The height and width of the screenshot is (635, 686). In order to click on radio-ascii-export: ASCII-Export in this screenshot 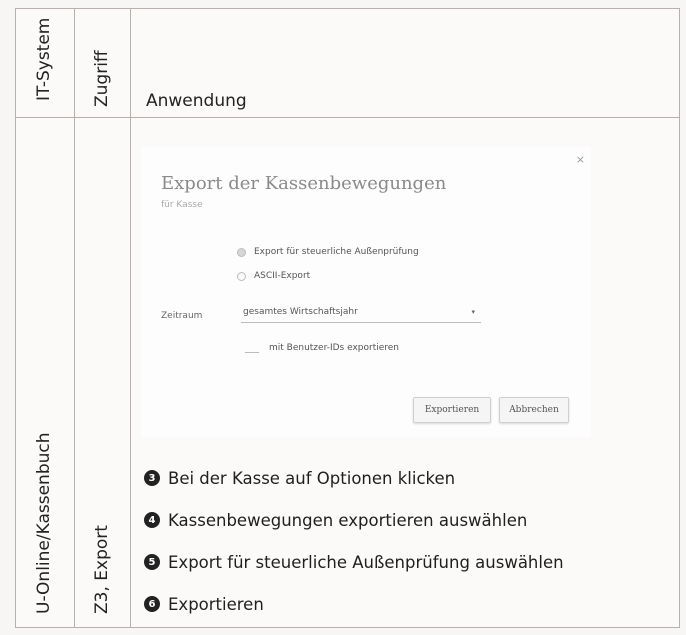, I will do `click(273, 276)`.